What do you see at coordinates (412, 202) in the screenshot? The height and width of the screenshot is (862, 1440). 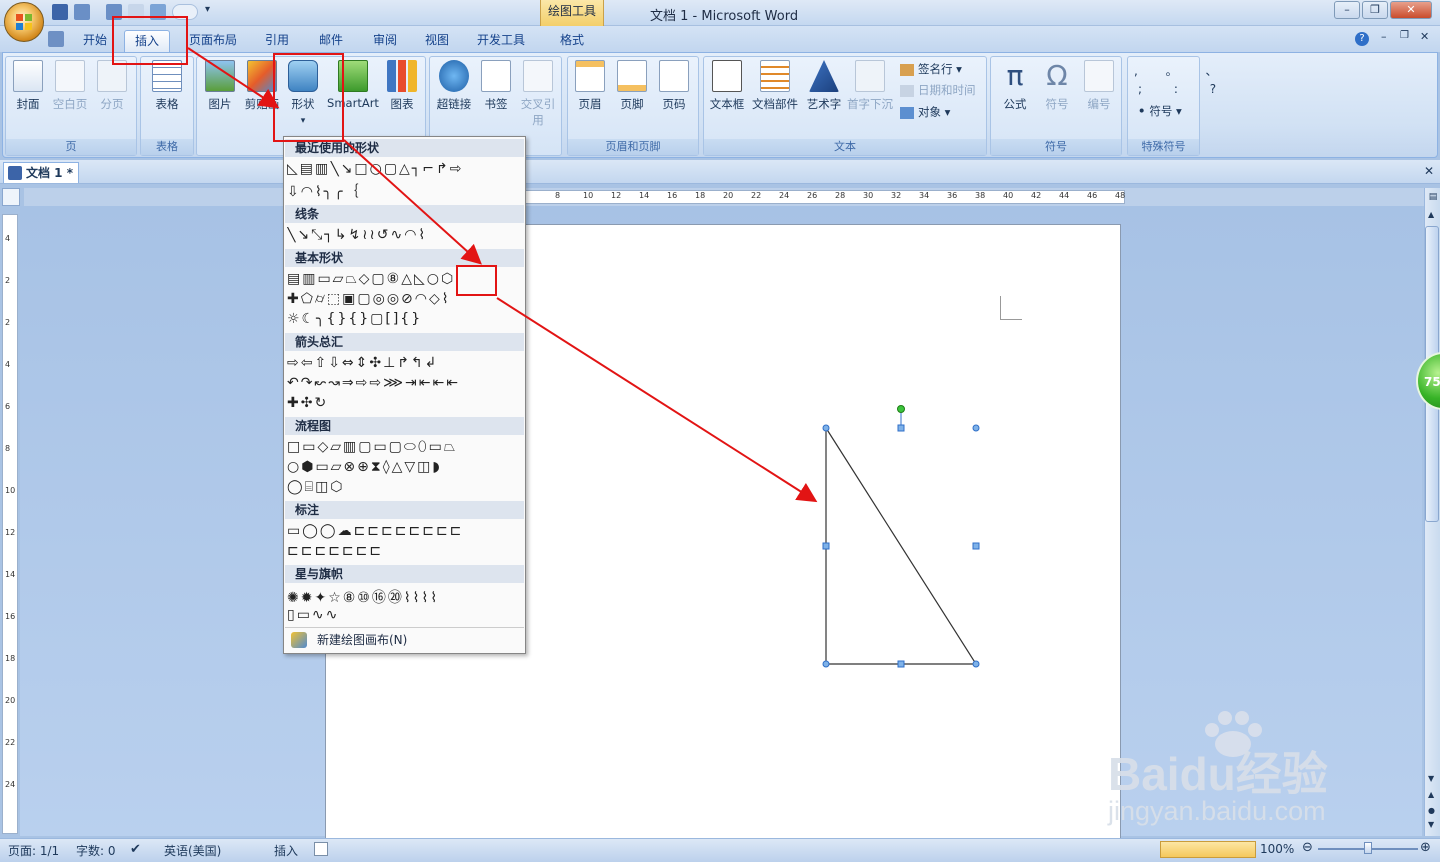 I see `arrow-shapes-to-triangle` at bounding box center [412, 202].